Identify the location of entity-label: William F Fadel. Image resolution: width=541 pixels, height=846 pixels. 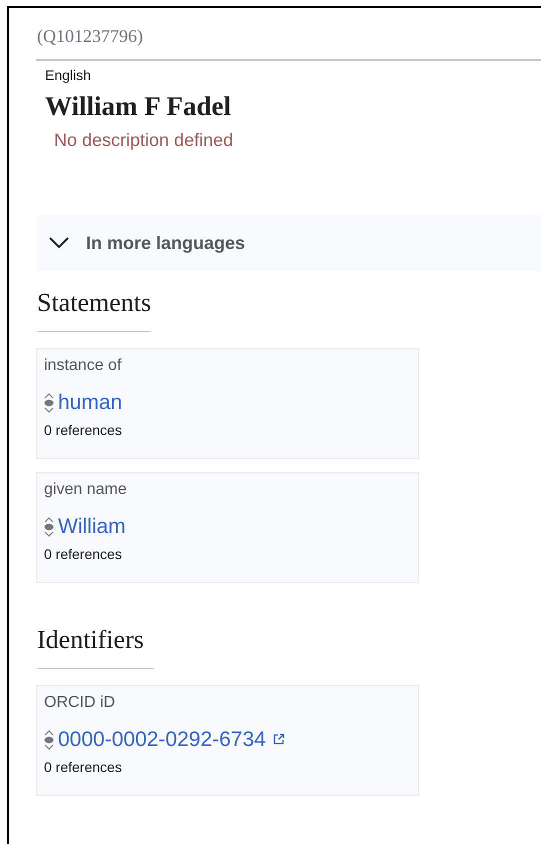
(138, 106).